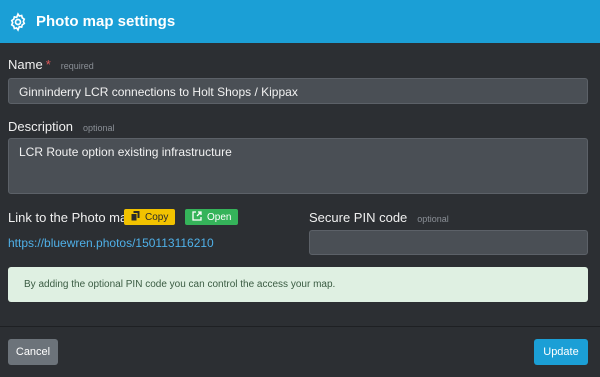  I want to click on dialog-header: Photo map settings, so click(300, 21).